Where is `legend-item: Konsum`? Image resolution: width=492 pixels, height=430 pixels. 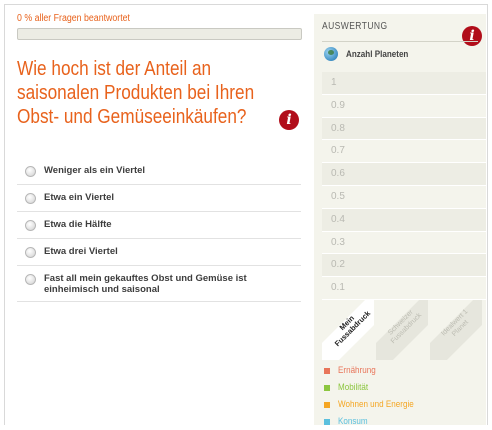 legend-item: Konsum is located at coordinates (375, 421).